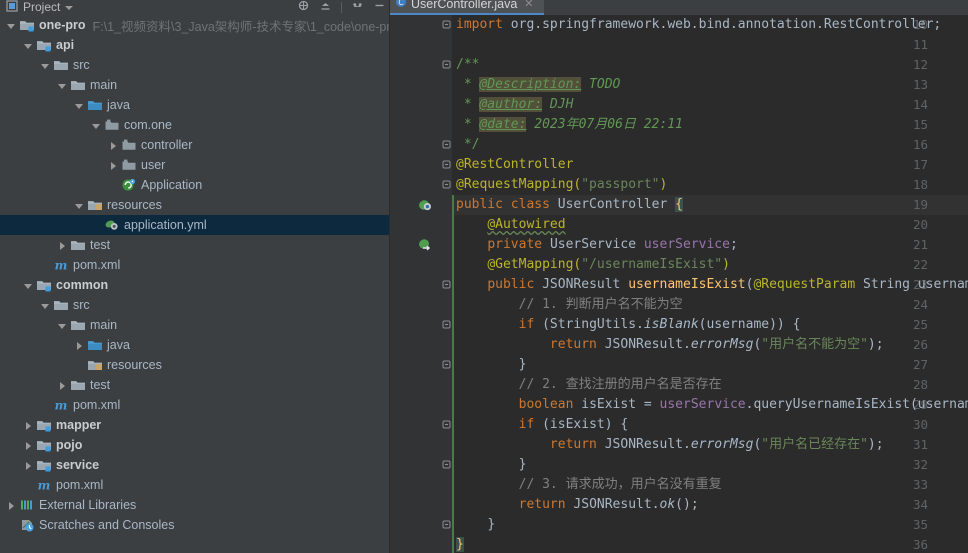 The image size is (968, 553). I want to click on tree-item-application-yml: application.yml, so click(195, 225).